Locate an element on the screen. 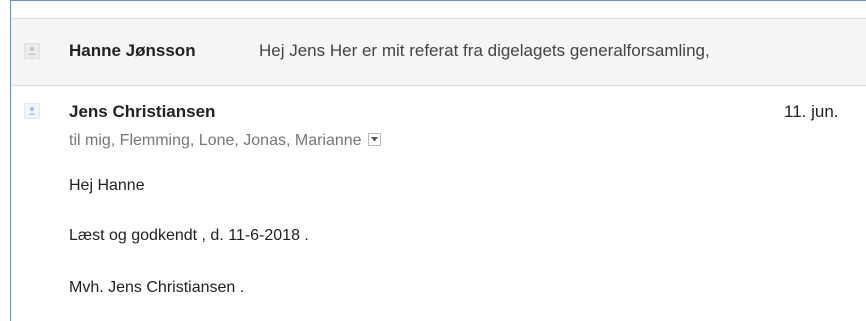  expanded-message-sender: Jens Christiansen is located at coordinates (142, 112).